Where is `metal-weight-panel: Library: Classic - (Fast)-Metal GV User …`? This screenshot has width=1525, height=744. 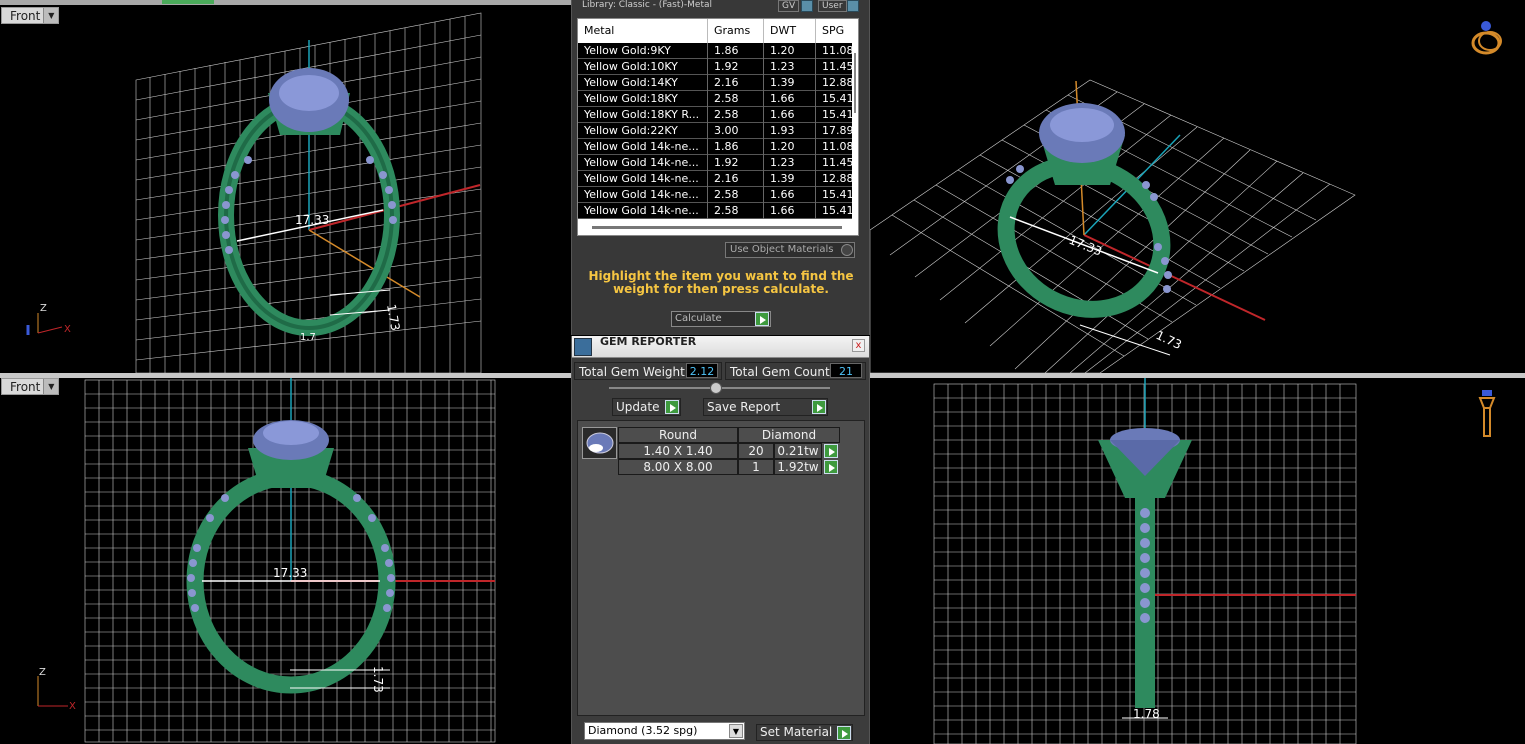 metal-weight-panel: Library: Classic - (Fast)-Metal GV User … is located at coordinates (720, 167).